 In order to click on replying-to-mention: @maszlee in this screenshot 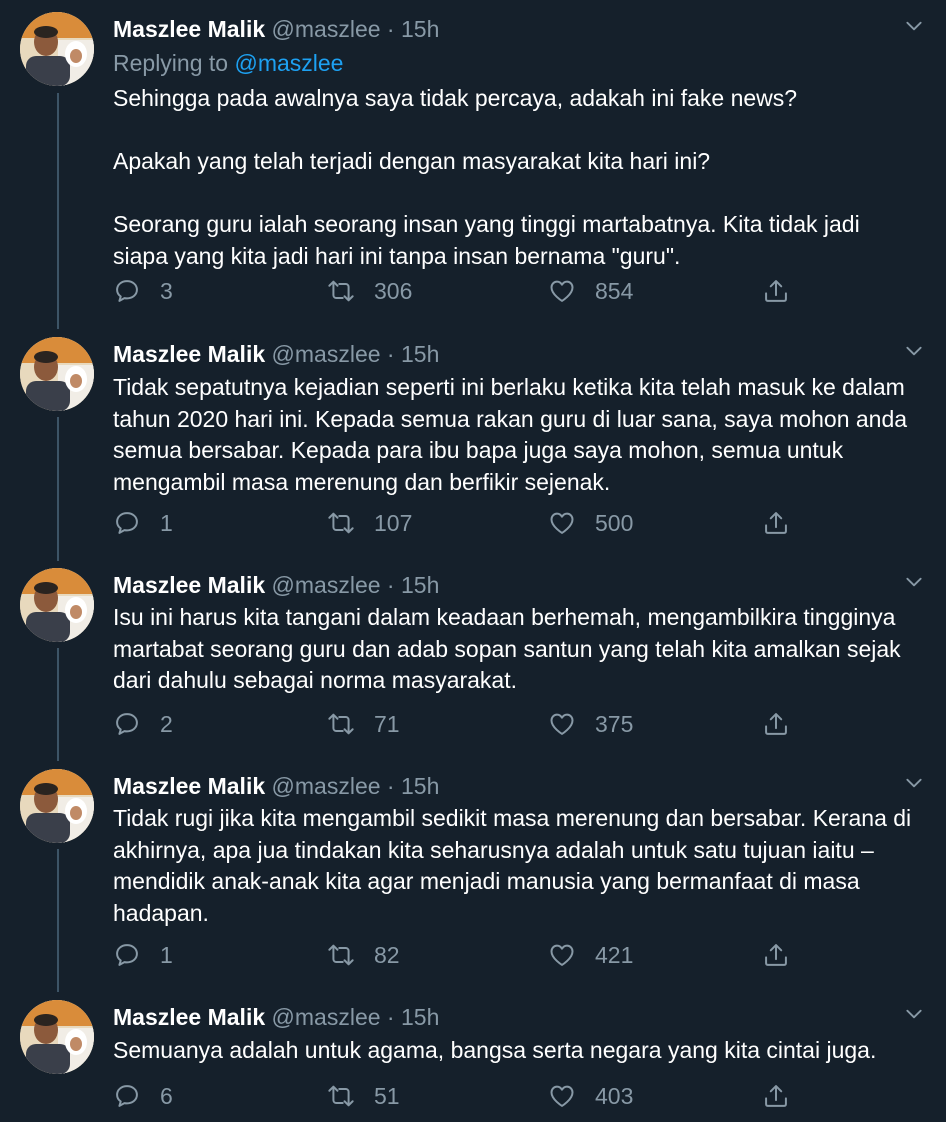, I will do `click(288, 63)`.